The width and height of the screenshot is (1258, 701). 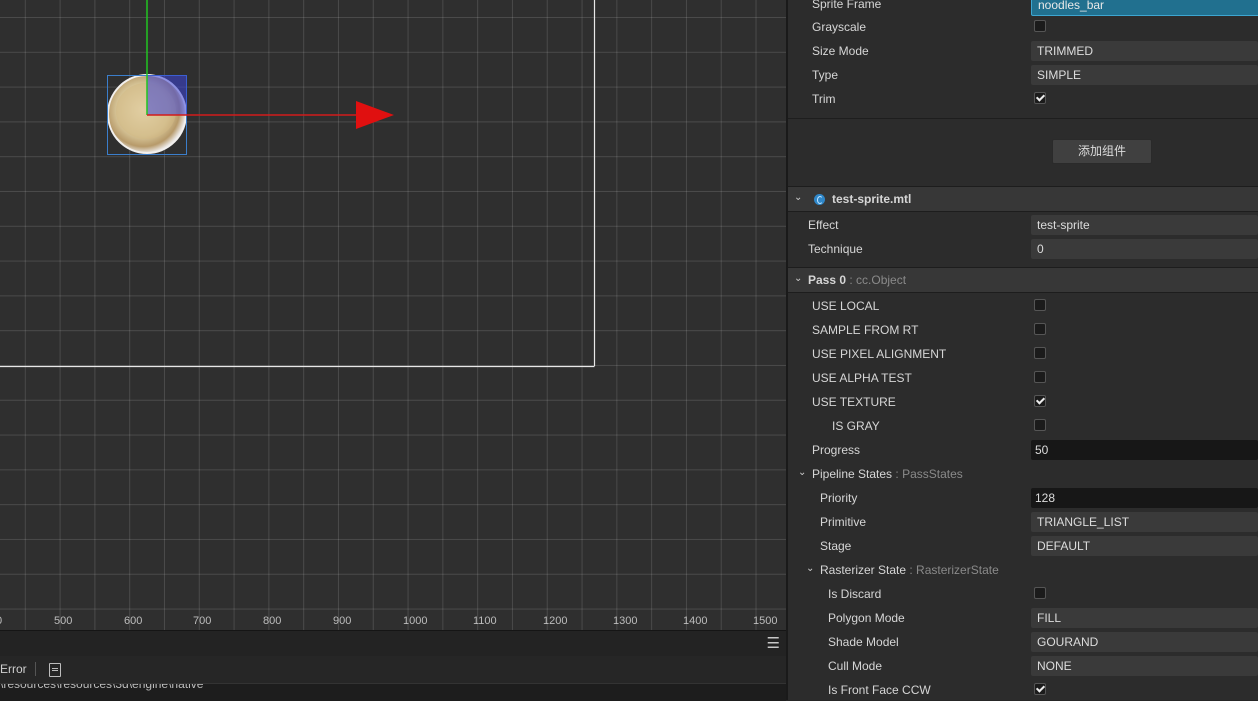 I want to click on pass-section-header: ⌄ Pass 0 : cc.Object, so click(x=1023, y=280).